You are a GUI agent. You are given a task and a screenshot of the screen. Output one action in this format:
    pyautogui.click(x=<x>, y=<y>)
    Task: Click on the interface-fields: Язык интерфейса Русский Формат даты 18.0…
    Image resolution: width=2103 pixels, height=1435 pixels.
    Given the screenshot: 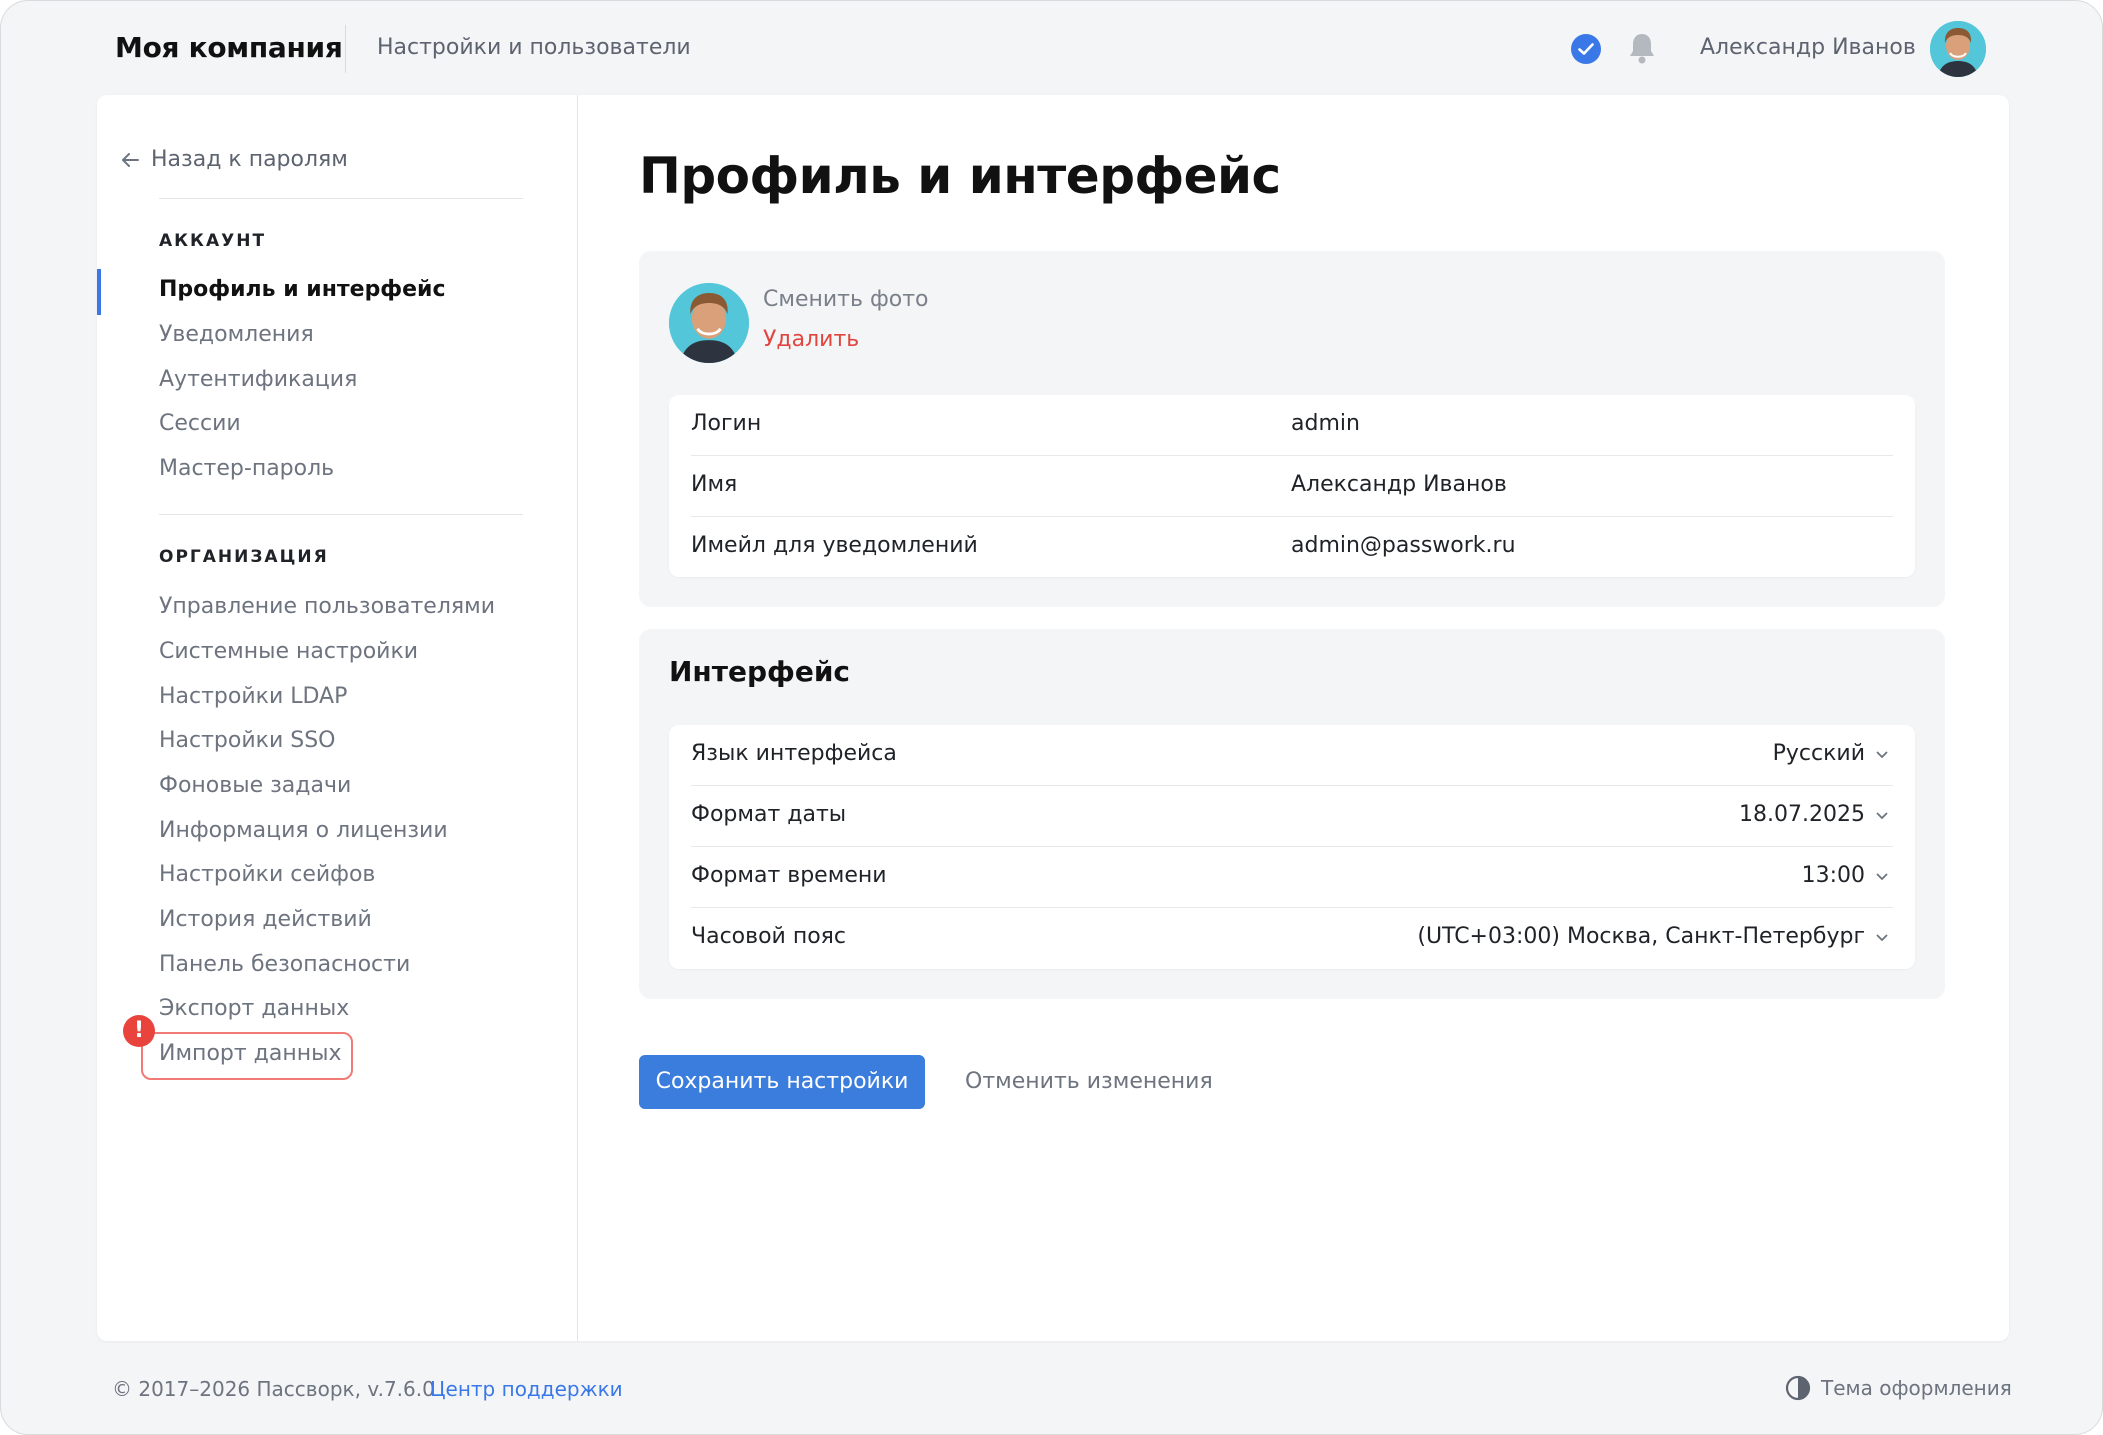 What is the action you would take?
    pyautogui.click(x=1292, y=847)
    